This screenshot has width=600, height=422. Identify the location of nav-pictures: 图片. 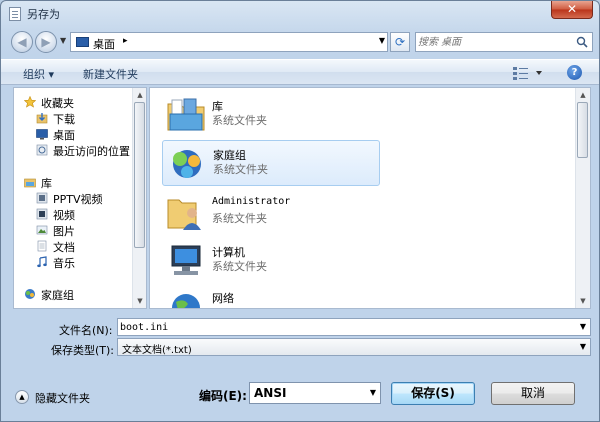
(91, 230).